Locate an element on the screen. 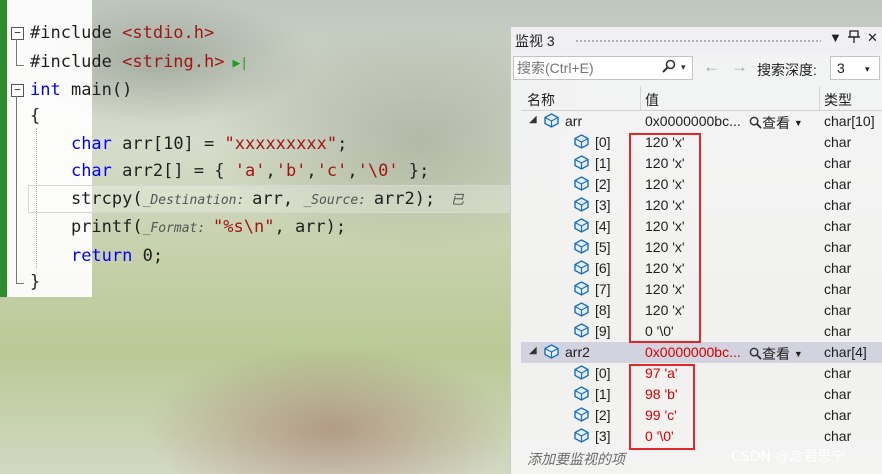 The width and height of the screenshot is (882, 474). pin-icon is located at coordinates (854, 38).